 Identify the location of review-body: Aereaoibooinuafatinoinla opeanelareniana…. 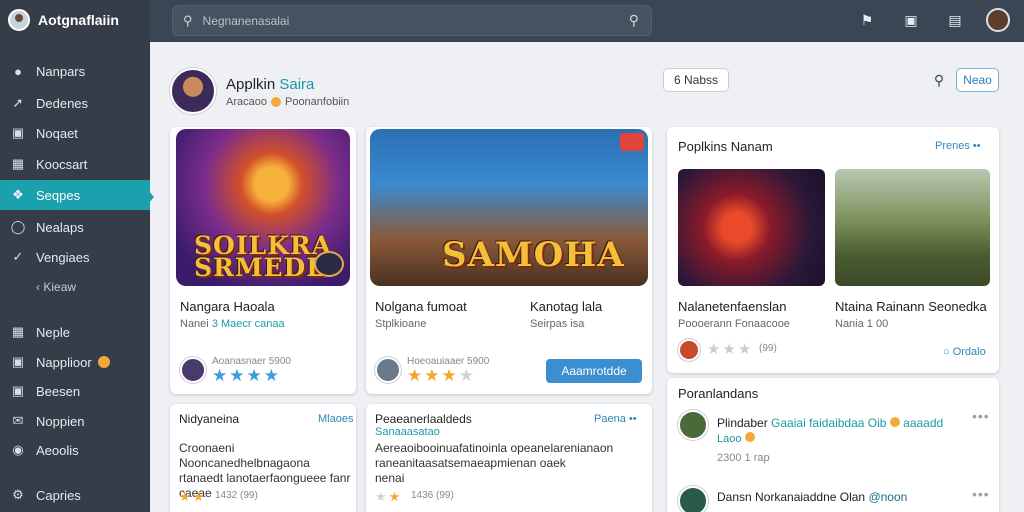
(494, 463).